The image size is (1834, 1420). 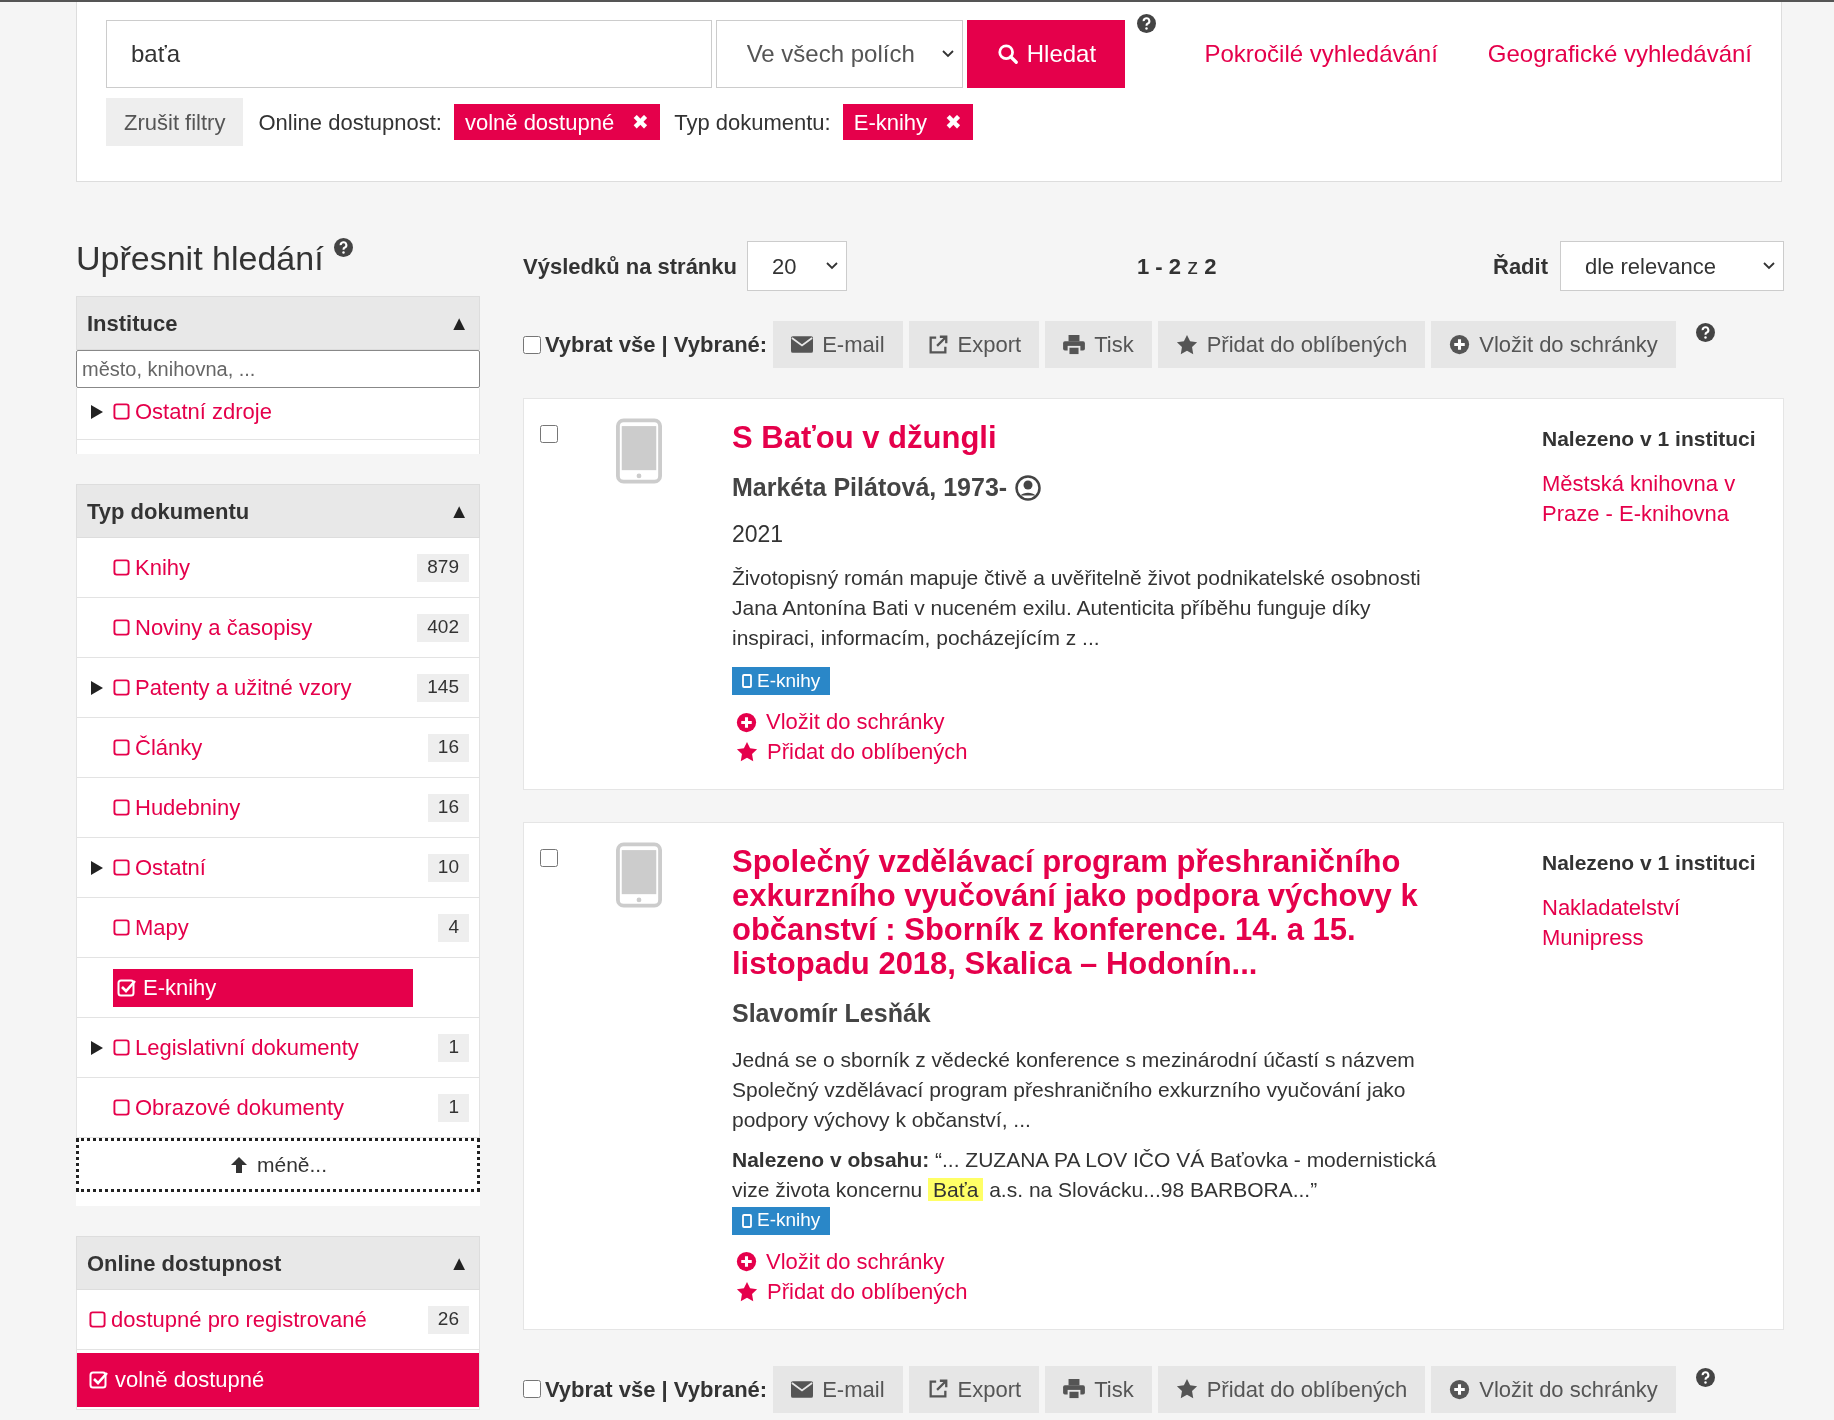 I want to click on search-field: baťa, so click(x=409, y=54).